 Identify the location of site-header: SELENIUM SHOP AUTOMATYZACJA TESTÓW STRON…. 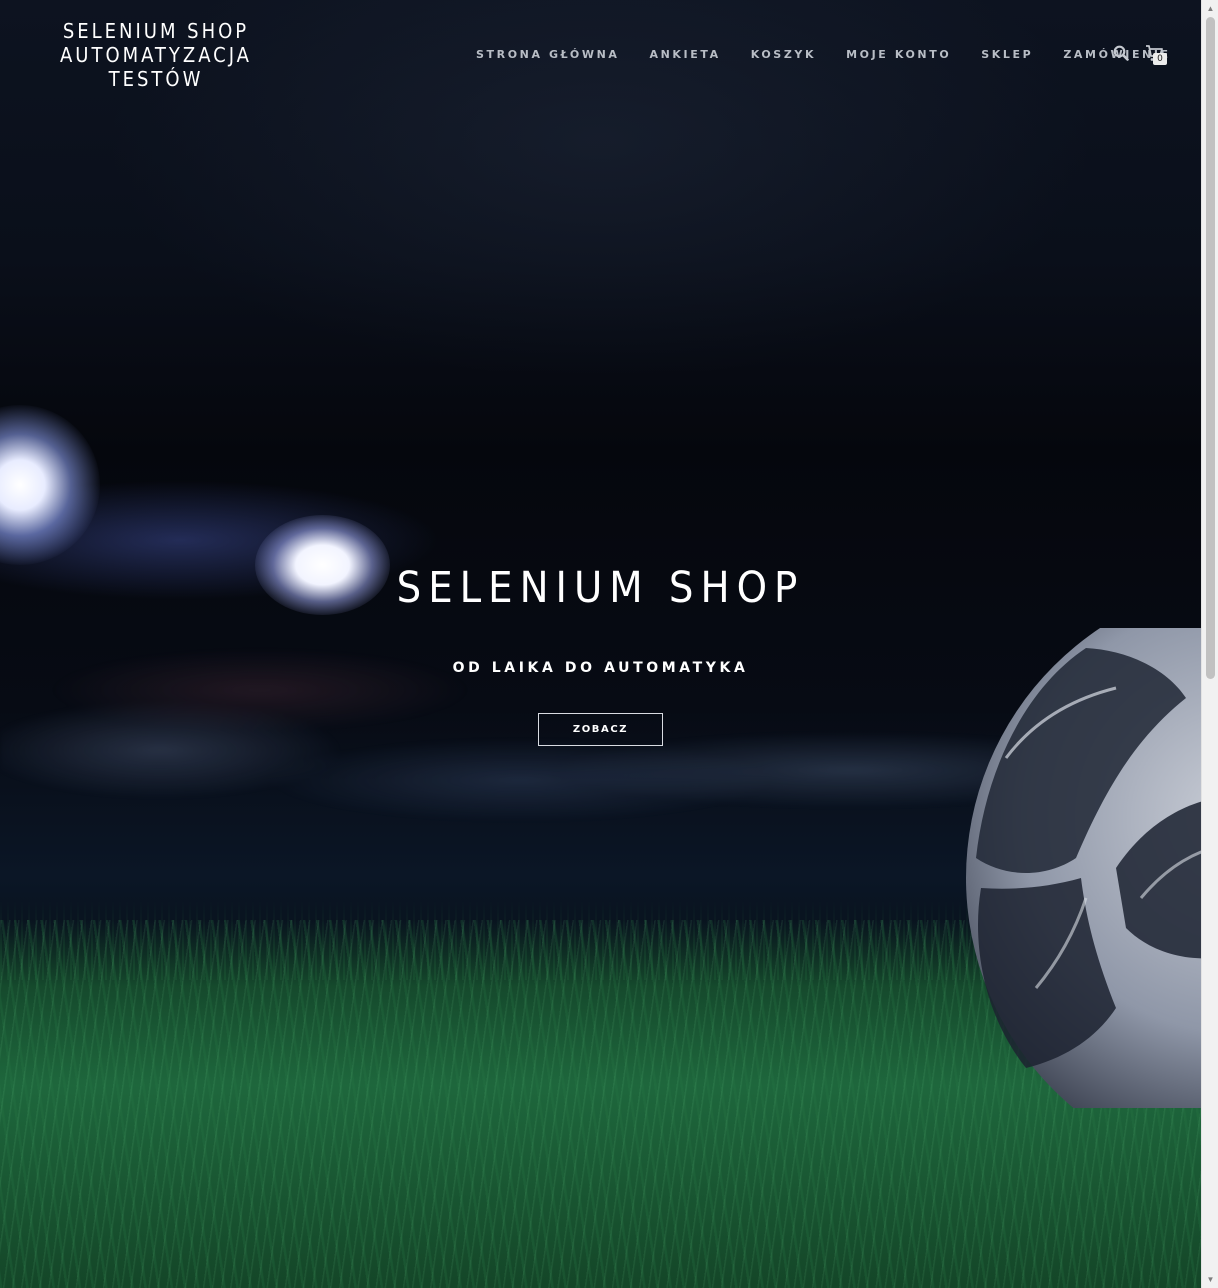
(600, 55).